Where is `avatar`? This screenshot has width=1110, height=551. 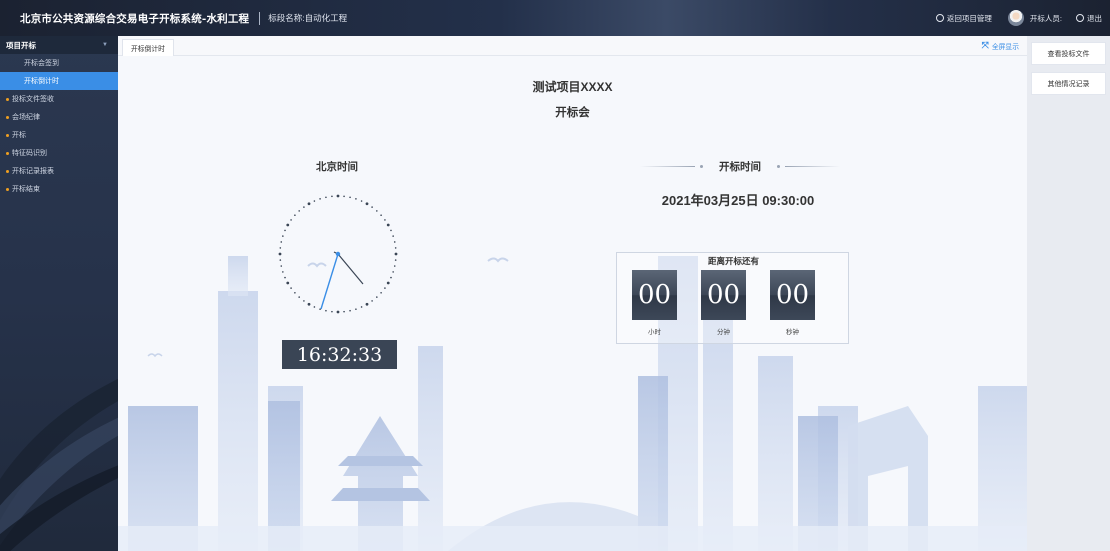 avatar is located at coordinates (1015, 18).